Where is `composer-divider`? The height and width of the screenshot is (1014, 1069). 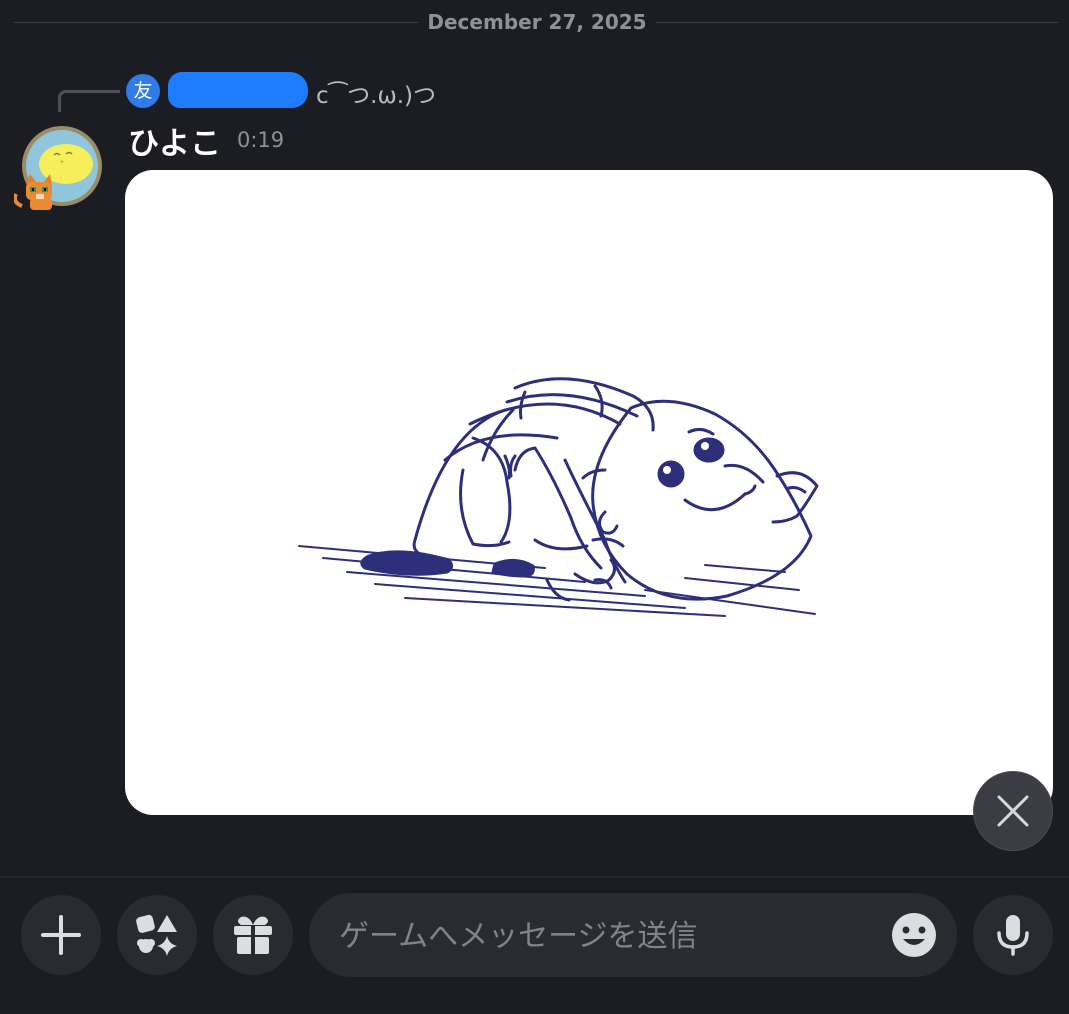 composer-divider is located at coordinates (534, 877).